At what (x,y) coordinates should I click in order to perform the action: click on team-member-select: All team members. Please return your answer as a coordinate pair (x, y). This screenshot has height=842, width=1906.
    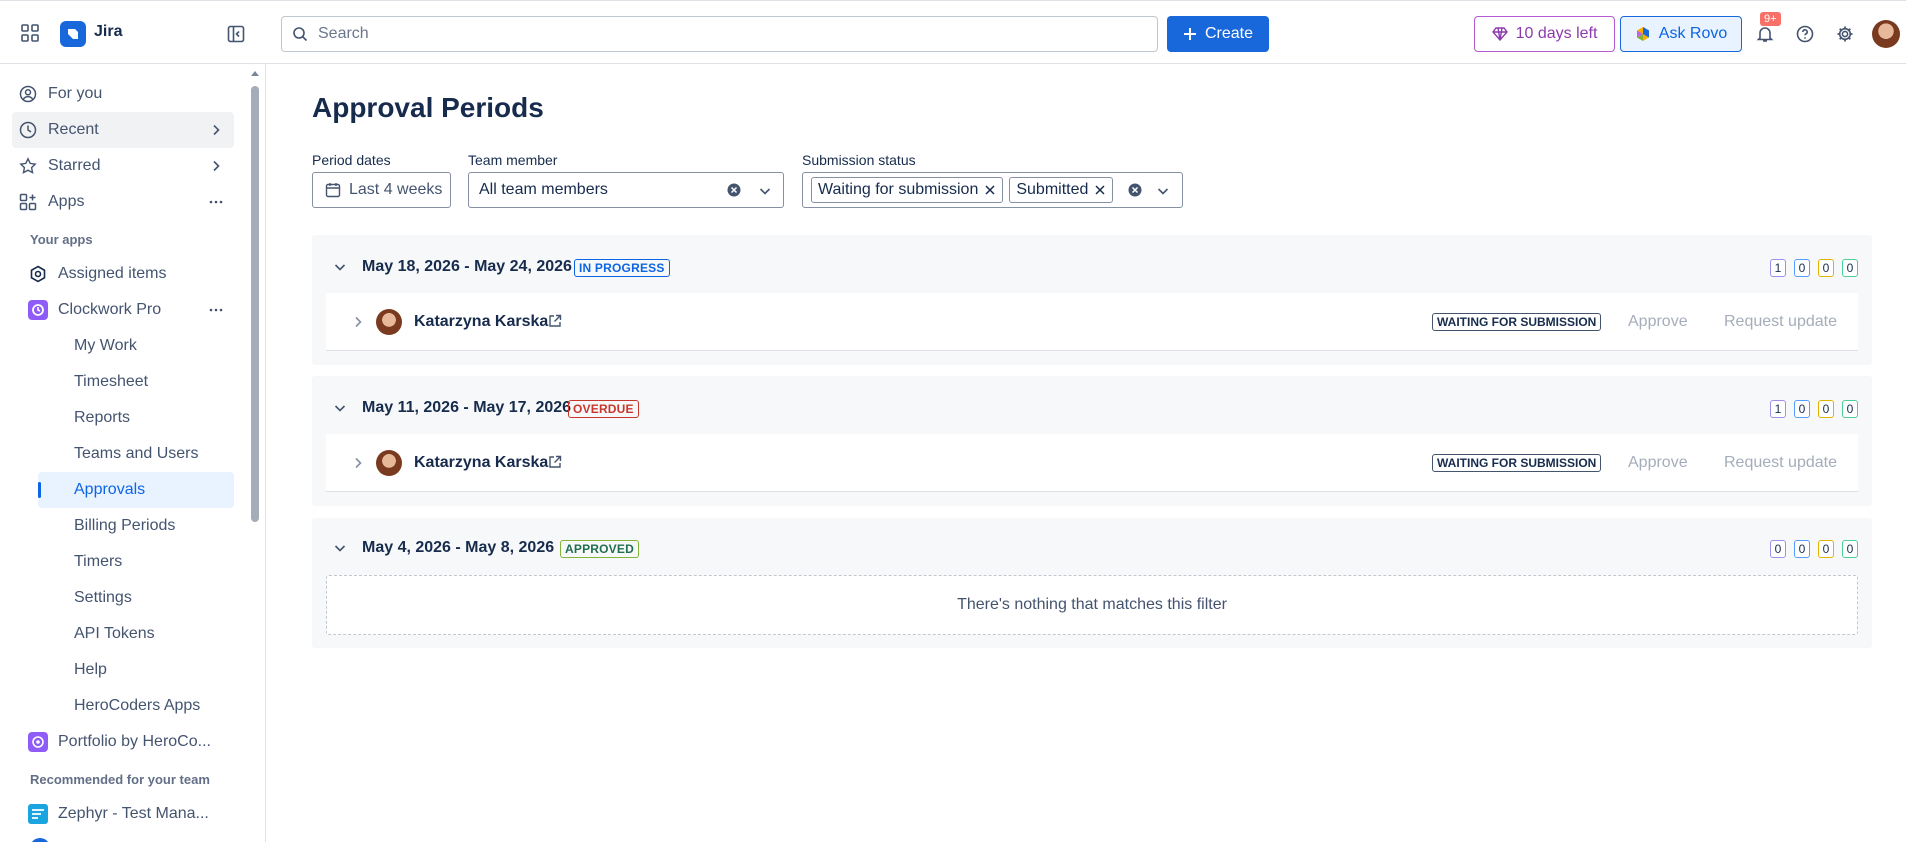
    Looking at the image, I should click on (626, 190).